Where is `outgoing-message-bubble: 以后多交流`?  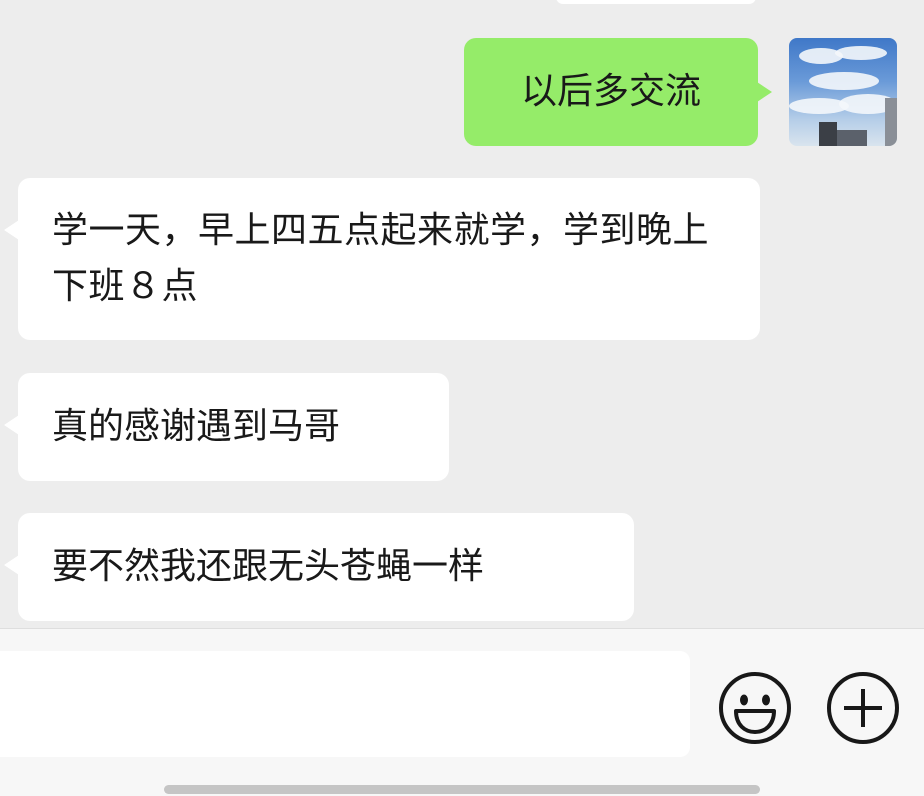
outgoing-message-bubble: 以后多交流 is located at coordinates (618, 92).